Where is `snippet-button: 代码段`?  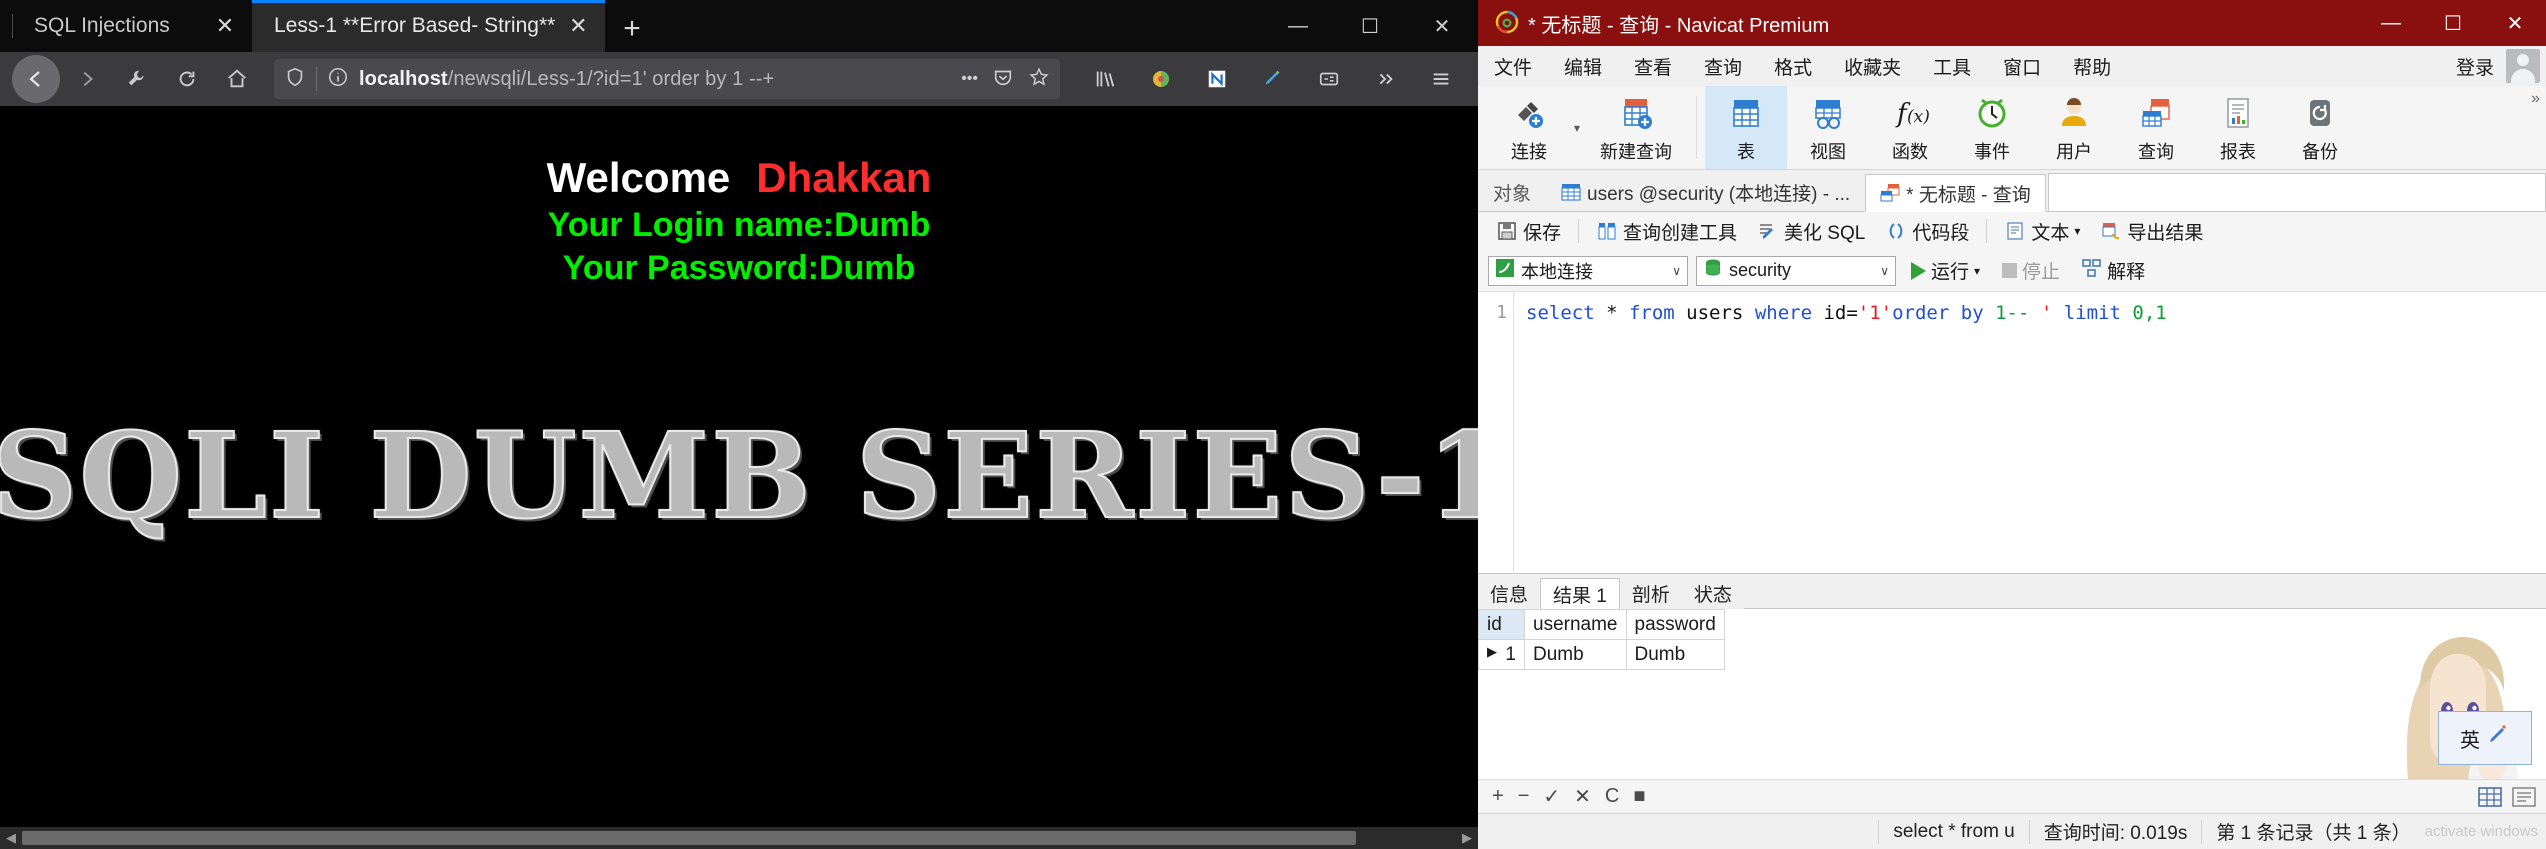 snippet-button: 代码段 is located at coordinates (1927, 231).